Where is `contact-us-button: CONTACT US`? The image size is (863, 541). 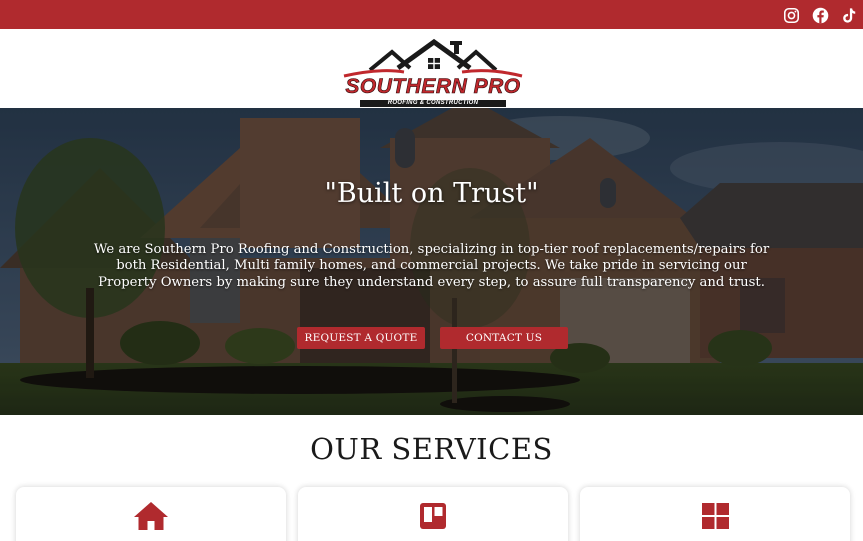
contact-us-button: CONTACT US is located at coordinates (504, 338).